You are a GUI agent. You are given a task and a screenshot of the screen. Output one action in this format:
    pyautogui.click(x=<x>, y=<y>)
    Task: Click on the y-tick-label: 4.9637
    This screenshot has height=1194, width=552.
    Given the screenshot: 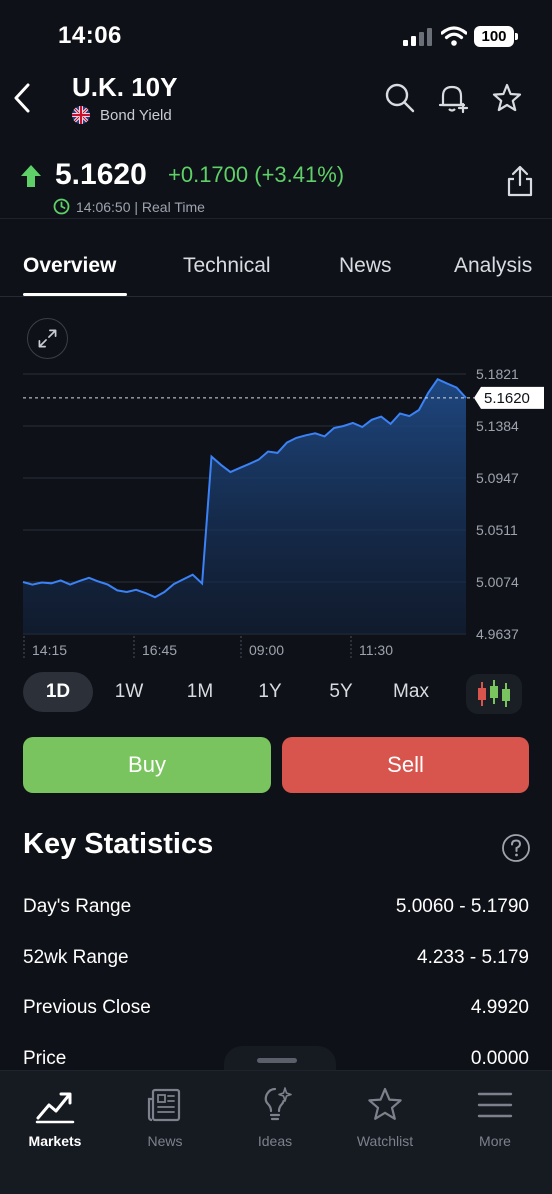 What is the action you would take?
    pyautogui.click(x=497, y=634)
    